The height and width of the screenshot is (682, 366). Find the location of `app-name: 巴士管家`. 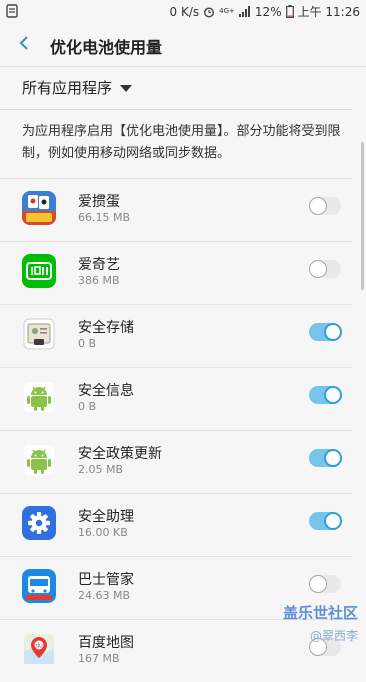

app-name: 巴士管家 is located at coordinates (106, 580).